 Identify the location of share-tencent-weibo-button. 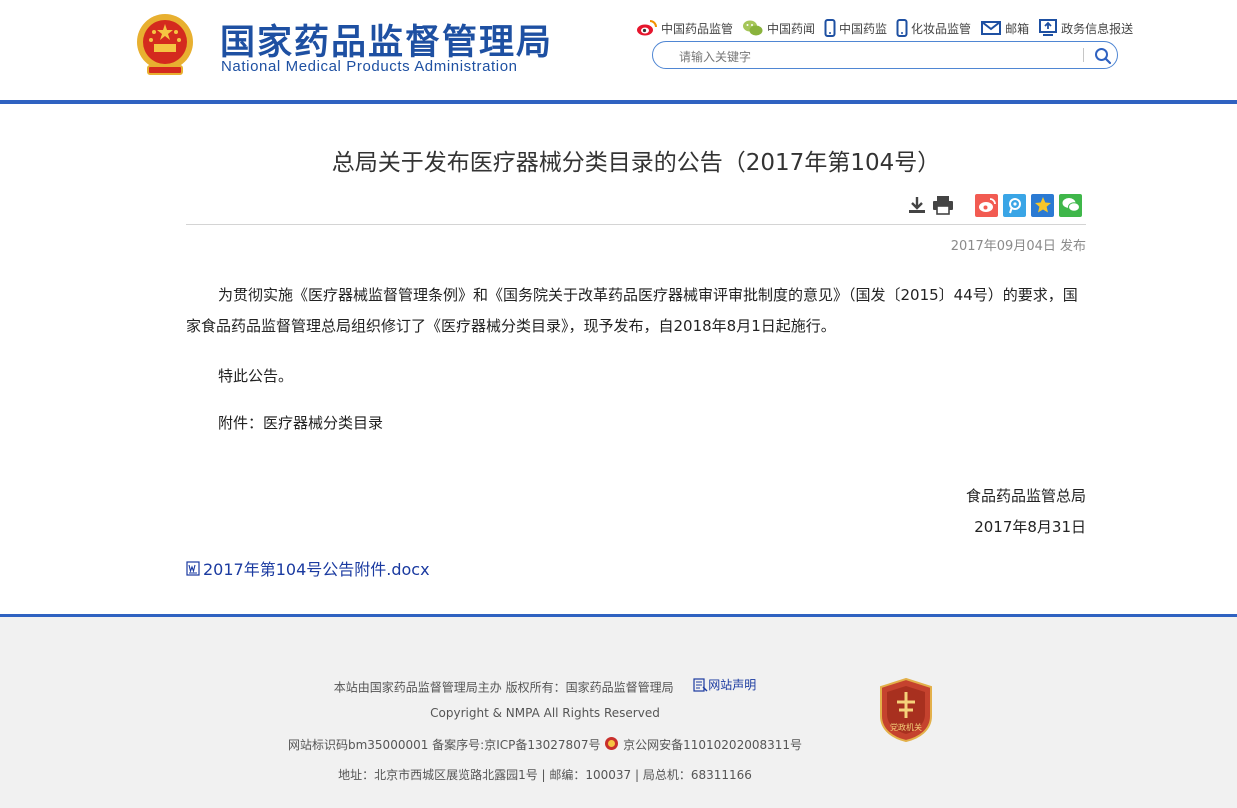
(1014, 205).